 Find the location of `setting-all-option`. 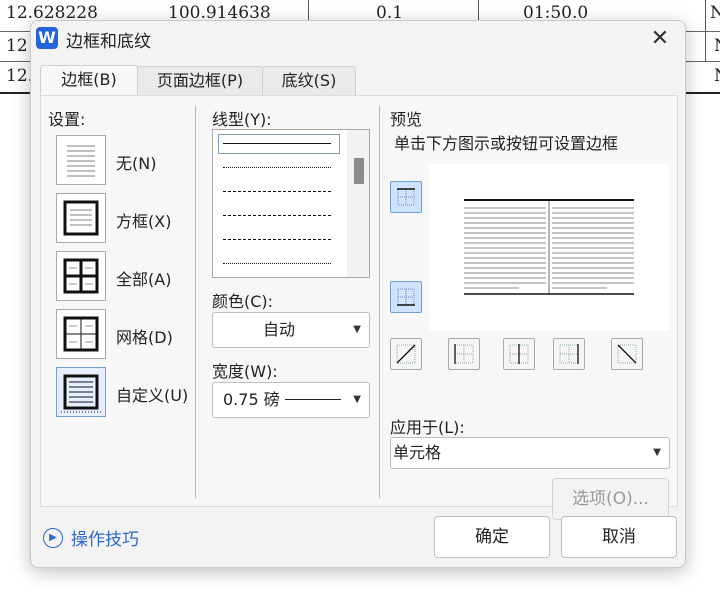

setting-all-option is located at coordinates (81, 276).